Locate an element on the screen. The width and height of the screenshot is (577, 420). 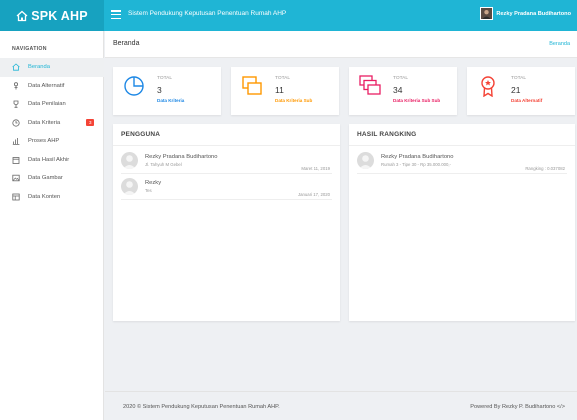
user-address: Jl. Tahyuh M Gebel is located at coordinates (163, 164).